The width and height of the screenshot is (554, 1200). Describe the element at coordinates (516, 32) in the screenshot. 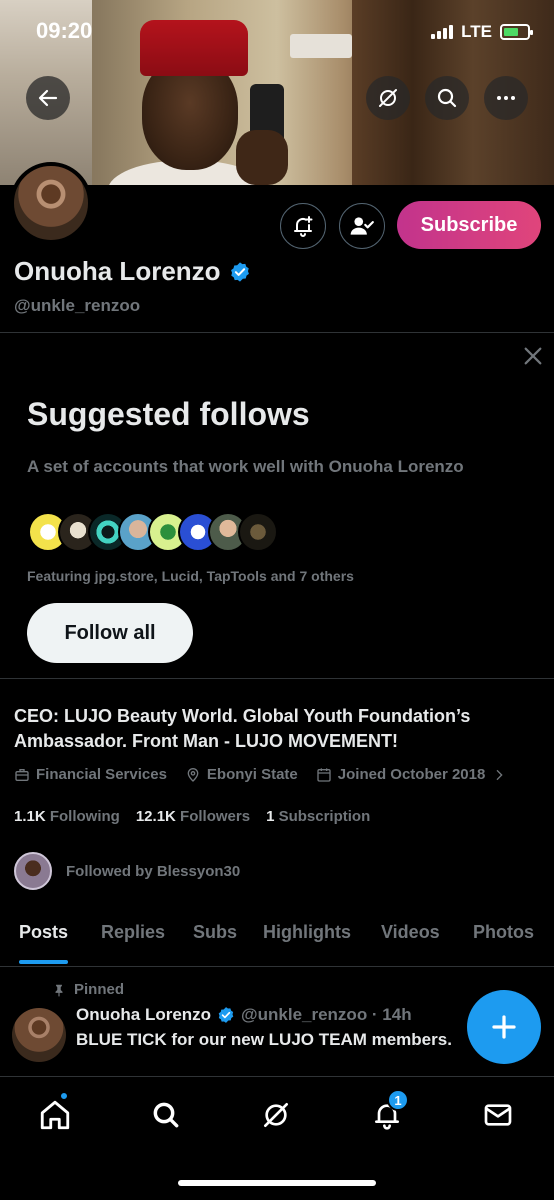

I see `battery-icon` at that location.